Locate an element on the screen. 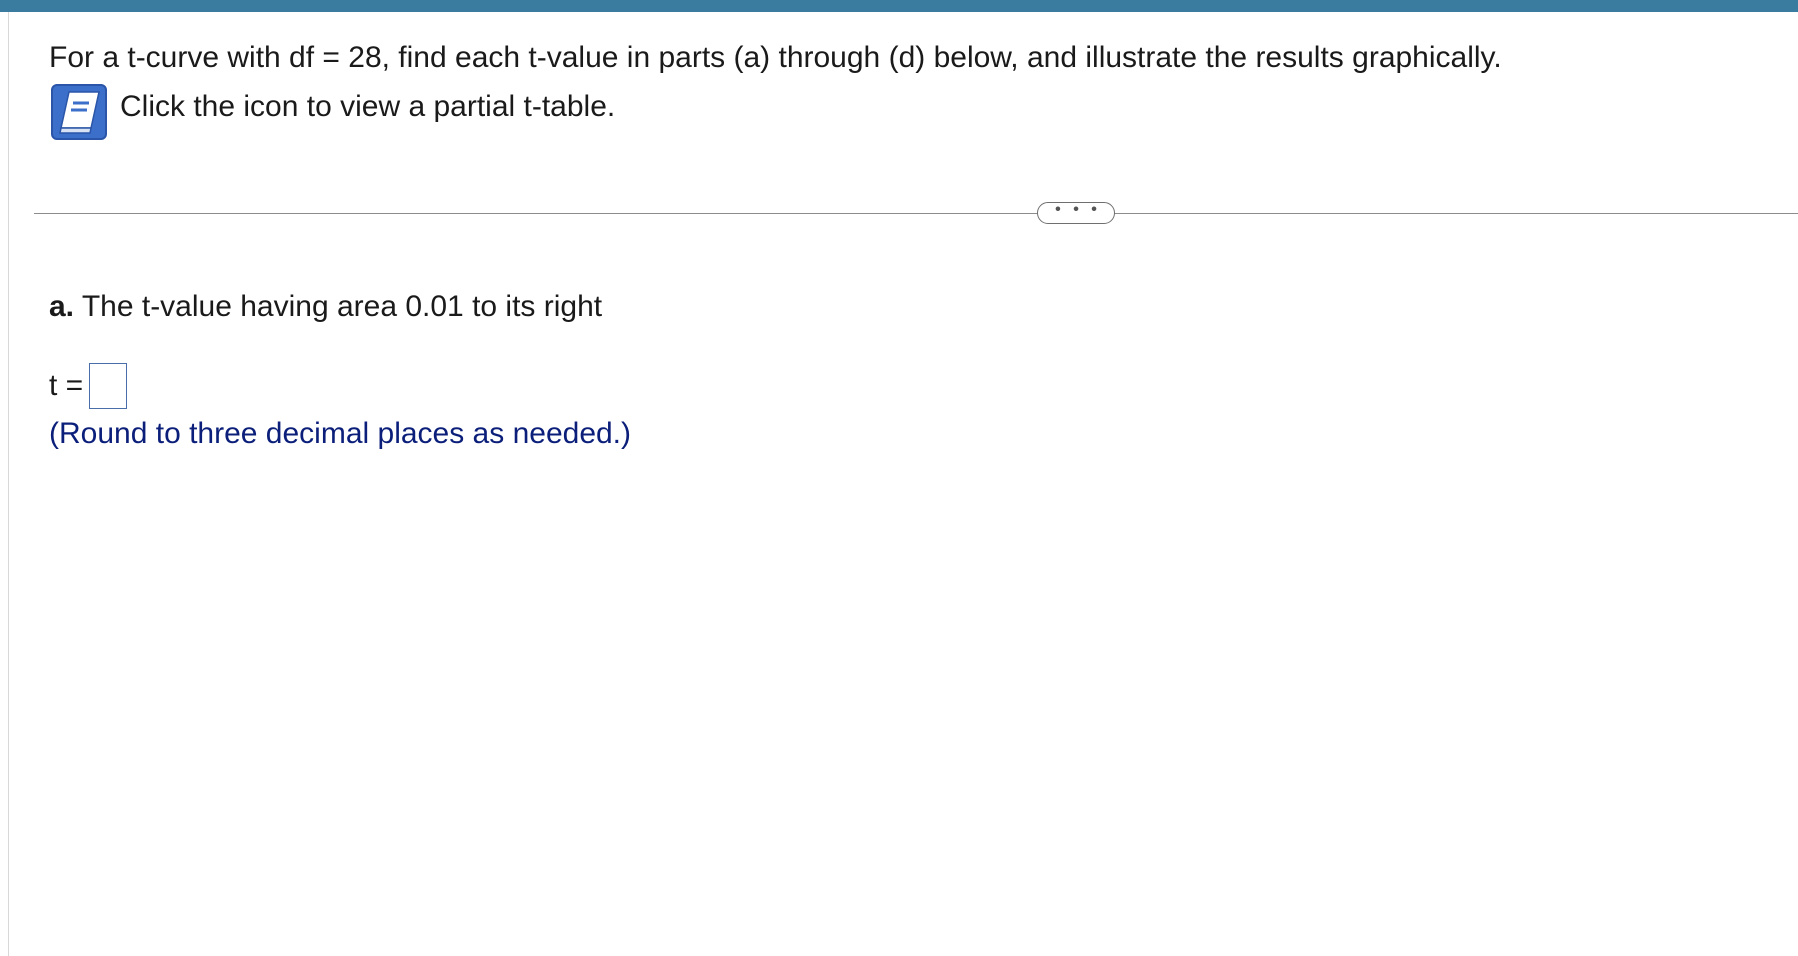 The height and width of the screenshot is (956, 1798). section-divider is located at coordinates (916, 213).